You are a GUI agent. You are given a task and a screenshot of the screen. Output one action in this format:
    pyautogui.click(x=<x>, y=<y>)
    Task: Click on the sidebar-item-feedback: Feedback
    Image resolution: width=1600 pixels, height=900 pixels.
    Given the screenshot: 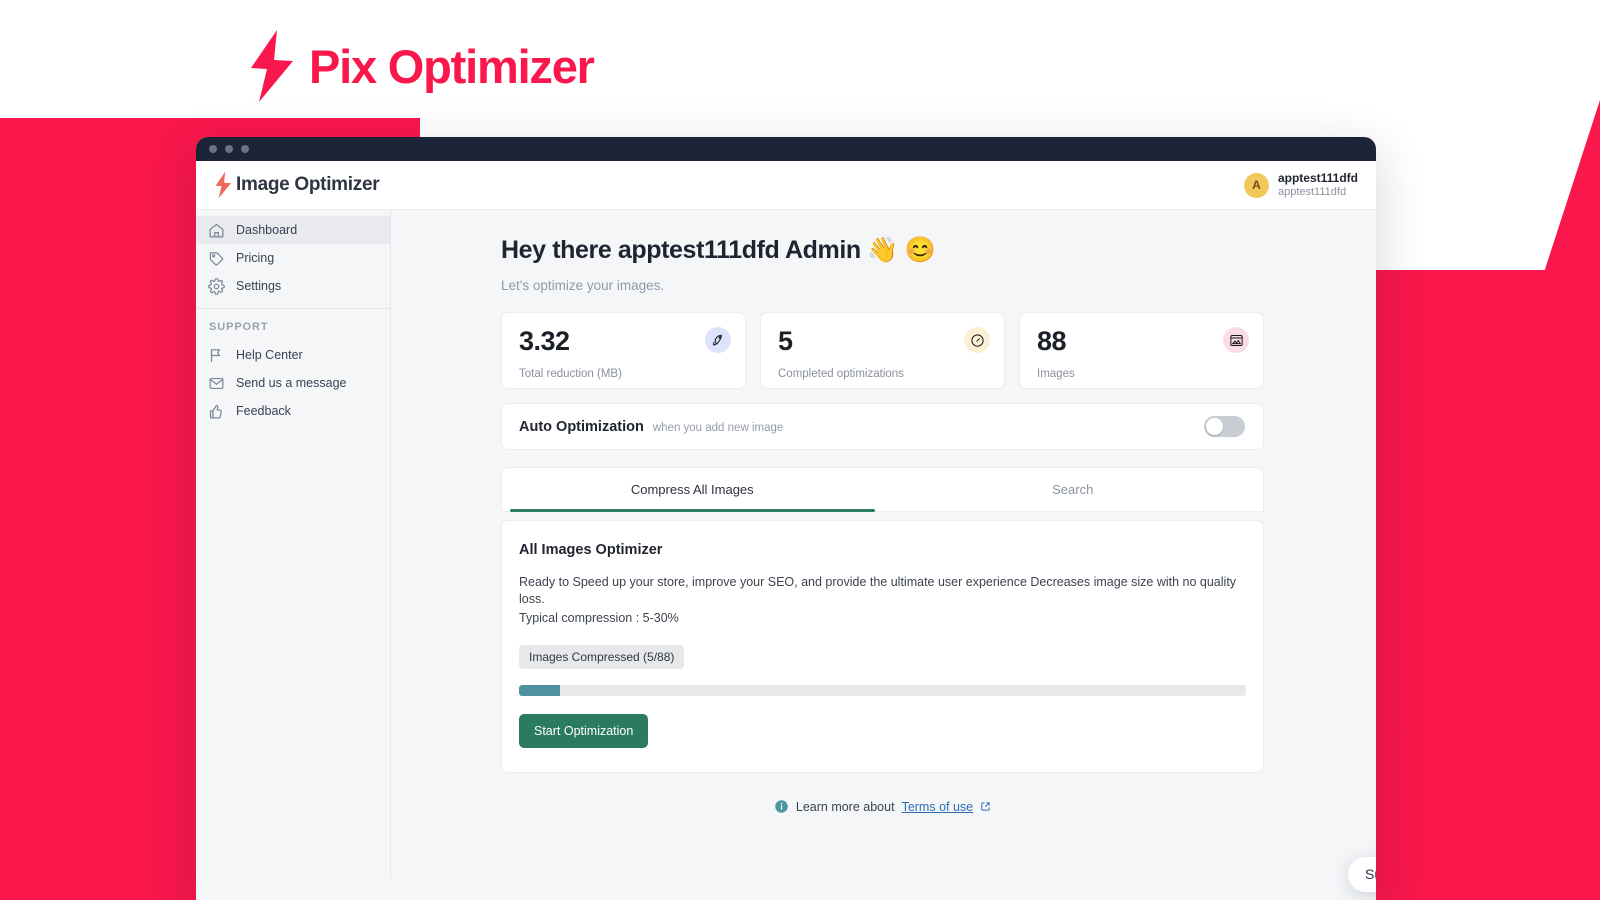 What is the action you would take?
    pyautogui.click(x=293, y=411)
    